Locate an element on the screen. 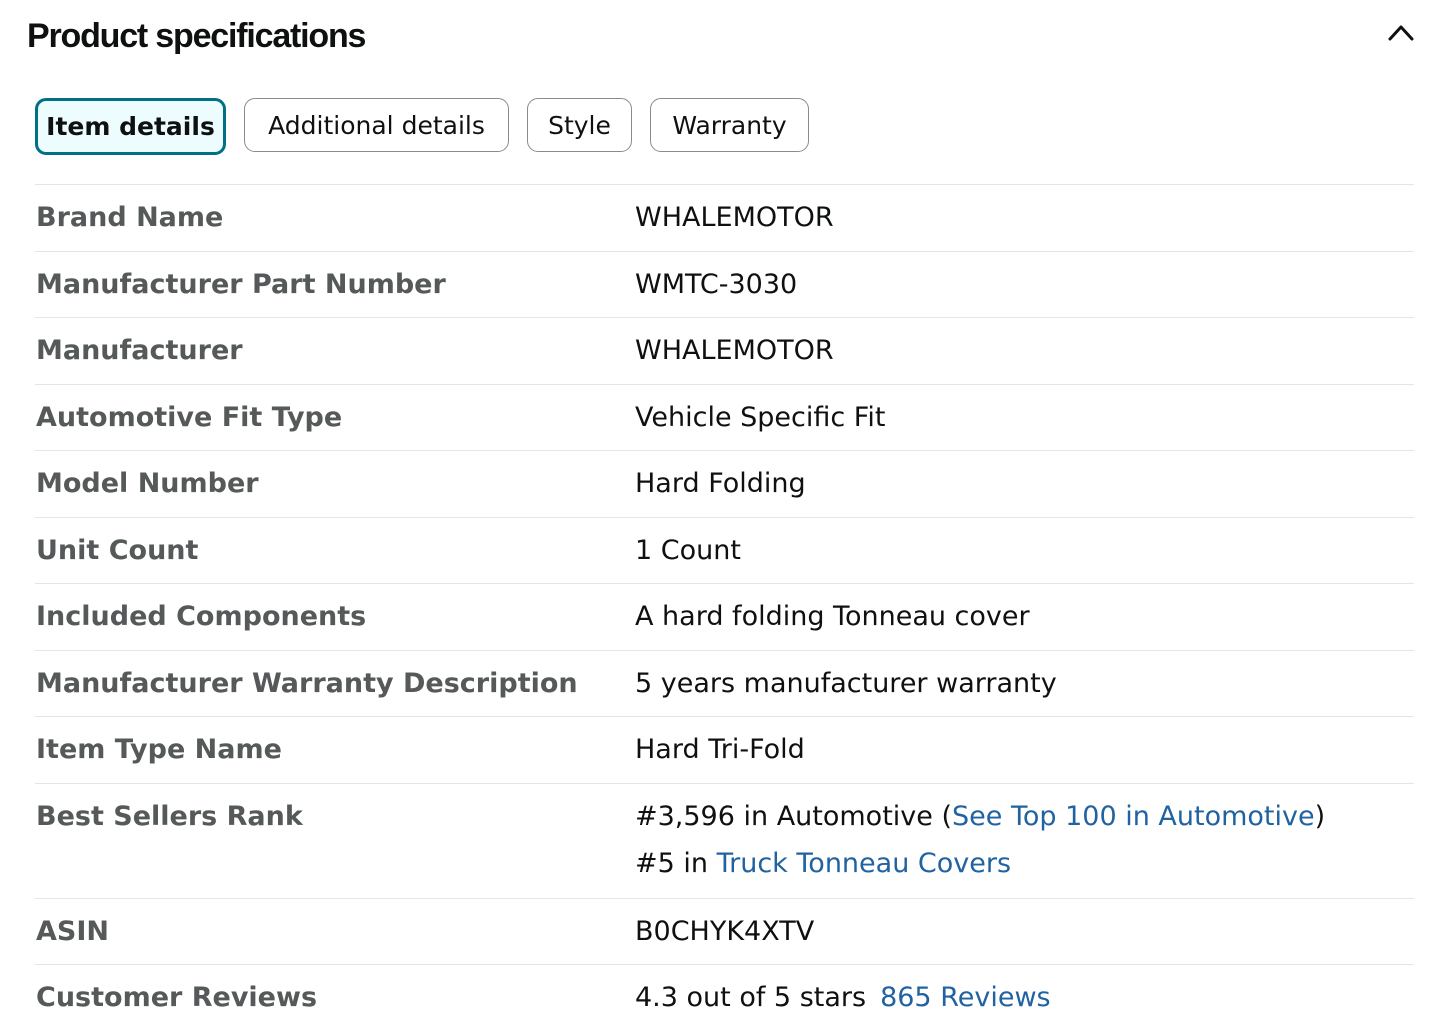  tab-style: Style is located at coordinates (579, 125).